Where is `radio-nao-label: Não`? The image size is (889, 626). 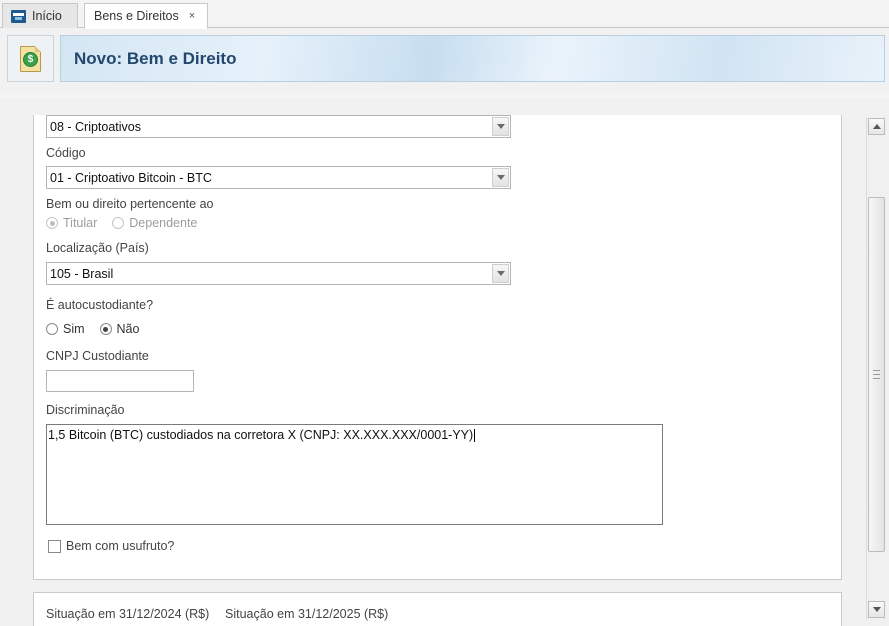
radio-nao-label: Não is located at coordinates (128, 329).